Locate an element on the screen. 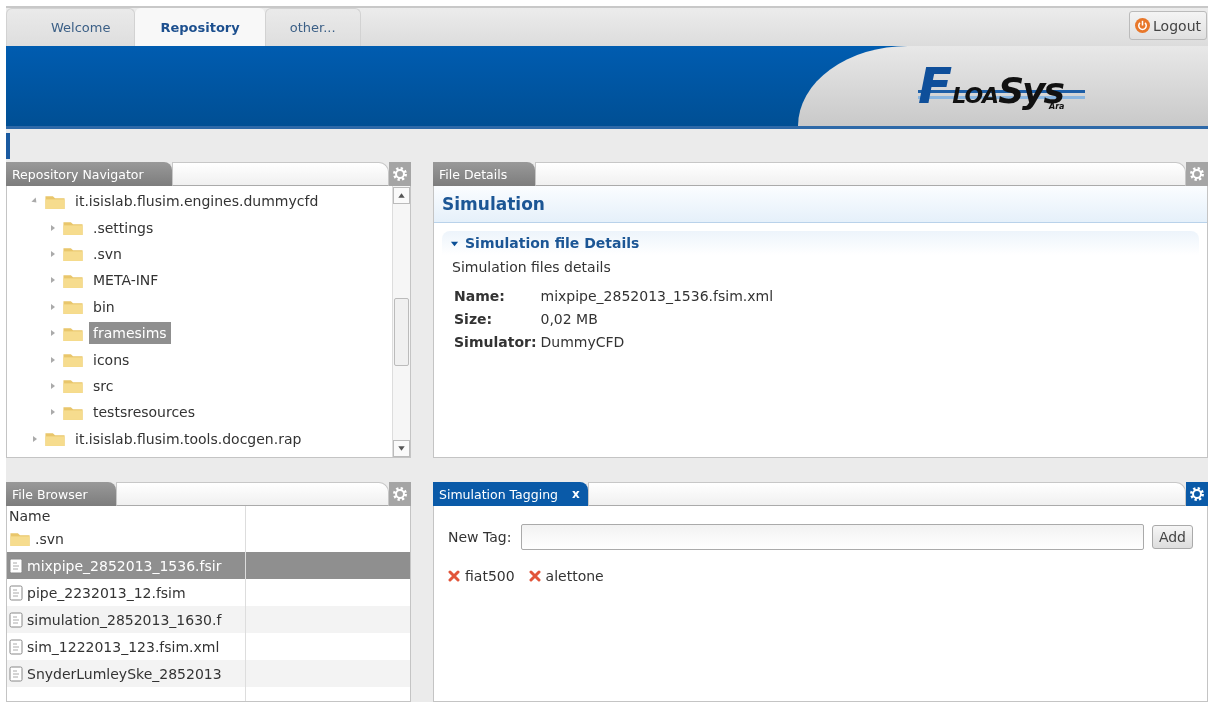  add-button: Add is located at coordinates (1172, 537).